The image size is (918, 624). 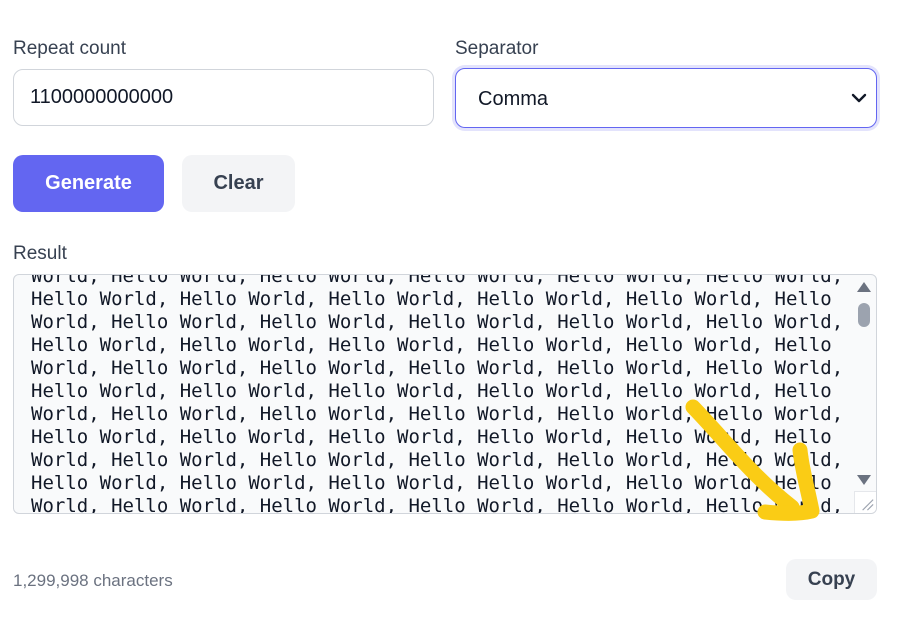 I want to click on generate-button: Generate, so click(x=88, y=183).